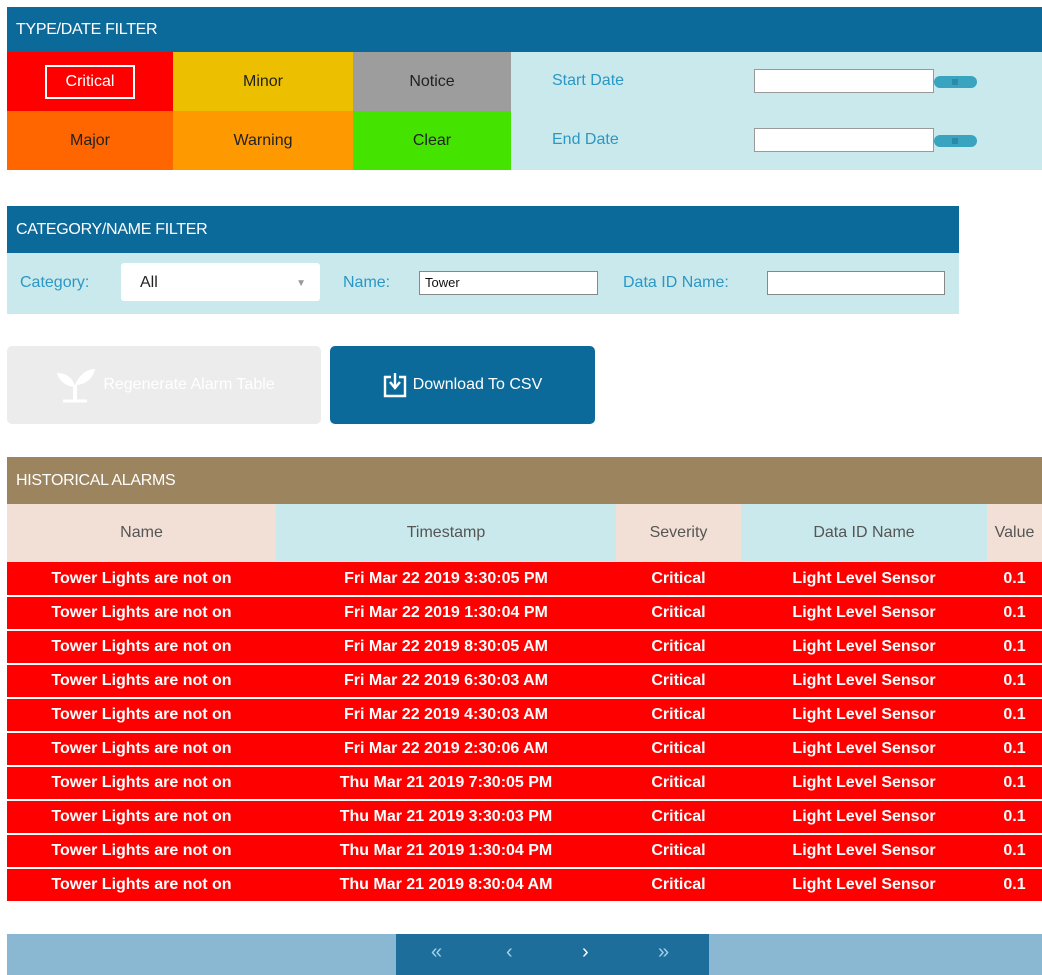 Image resolution: width=1042 pixels, height=975 pixels. What do you see at coordinates (301, 283) in the screenshot?
I see `chevron-down-icon: ▼` at bounding box center [301, 283].